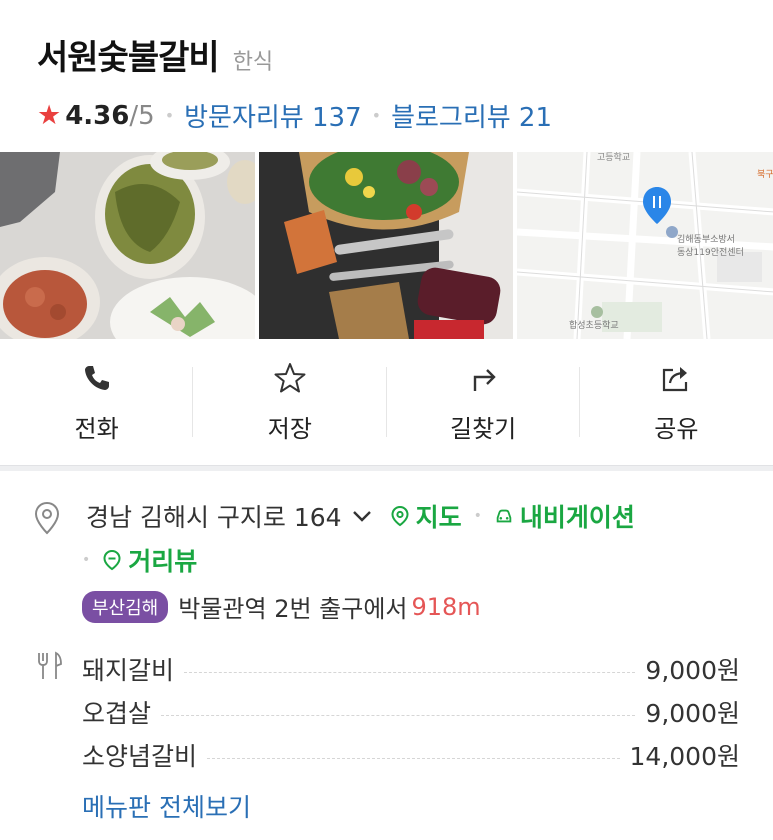  I want to click on view-full-menu-link: 메뉴판 전체보기, so click(166, 806).